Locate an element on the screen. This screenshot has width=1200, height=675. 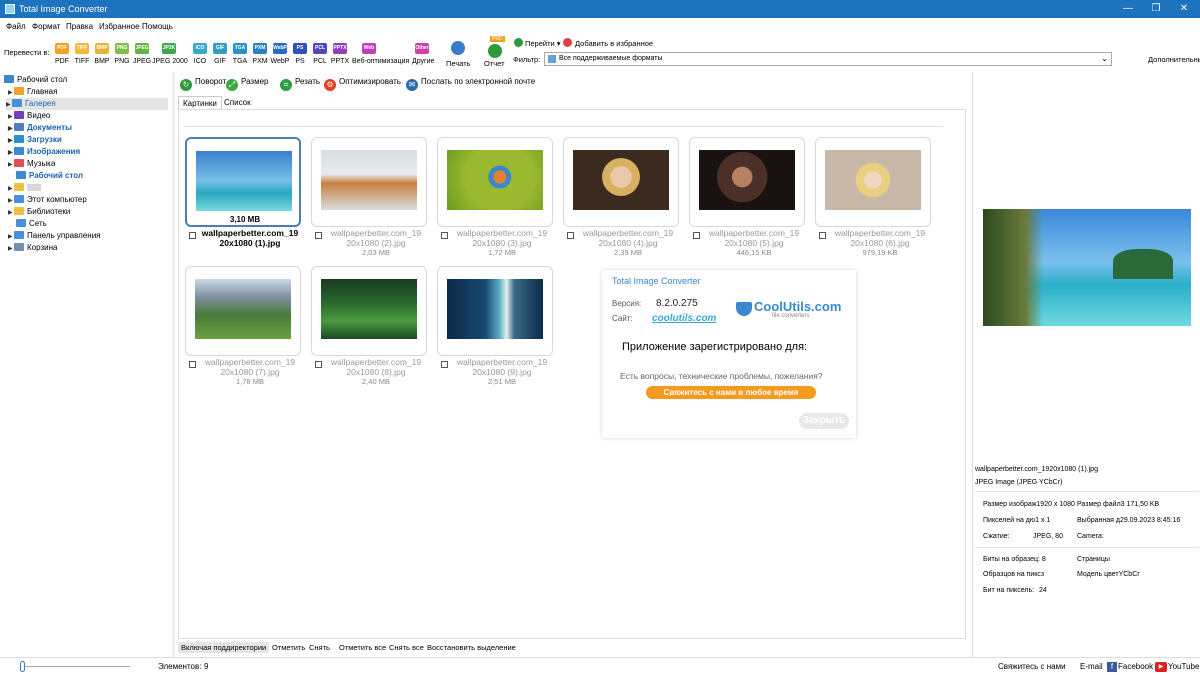
close-about-button: Закрыть is located at coordinates (824, 421).